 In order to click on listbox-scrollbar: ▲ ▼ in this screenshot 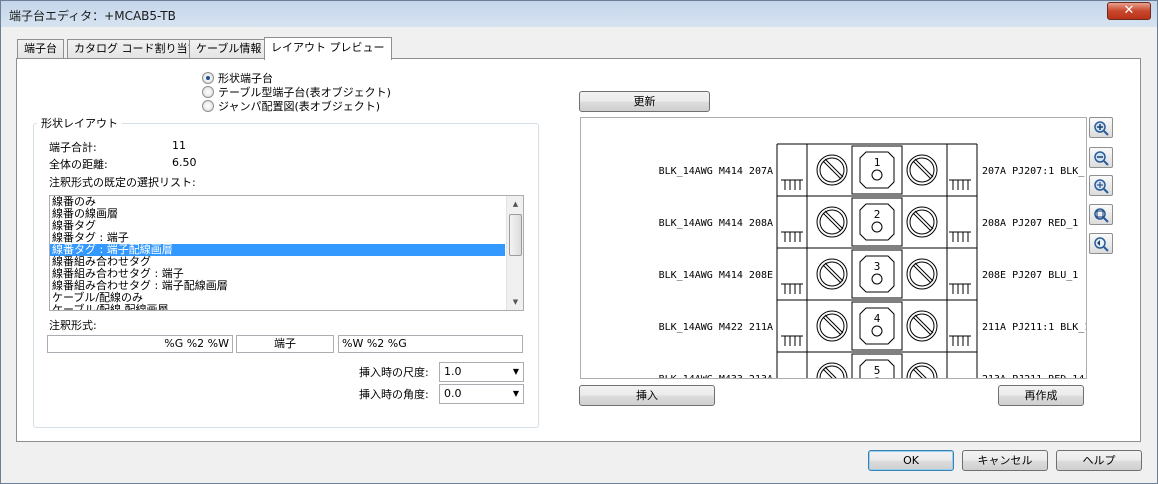, I will do `click(514, 253)`.